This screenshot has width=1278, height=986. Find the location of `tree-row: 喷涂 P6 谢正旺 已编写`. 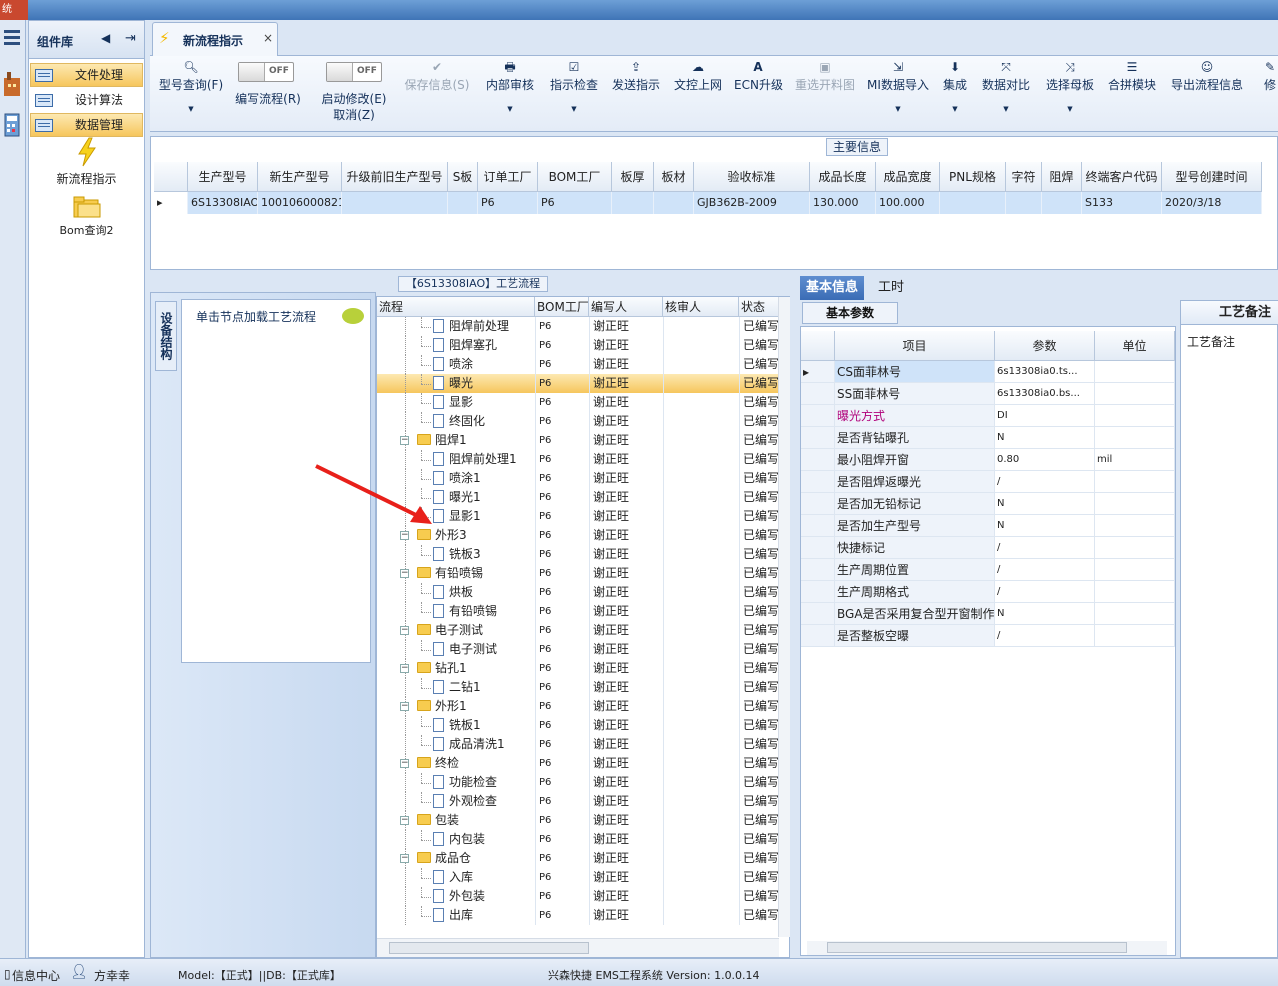

tree-row: 喷涂 P6 谢正旺 已编写 is located at coordinates (578, 364).